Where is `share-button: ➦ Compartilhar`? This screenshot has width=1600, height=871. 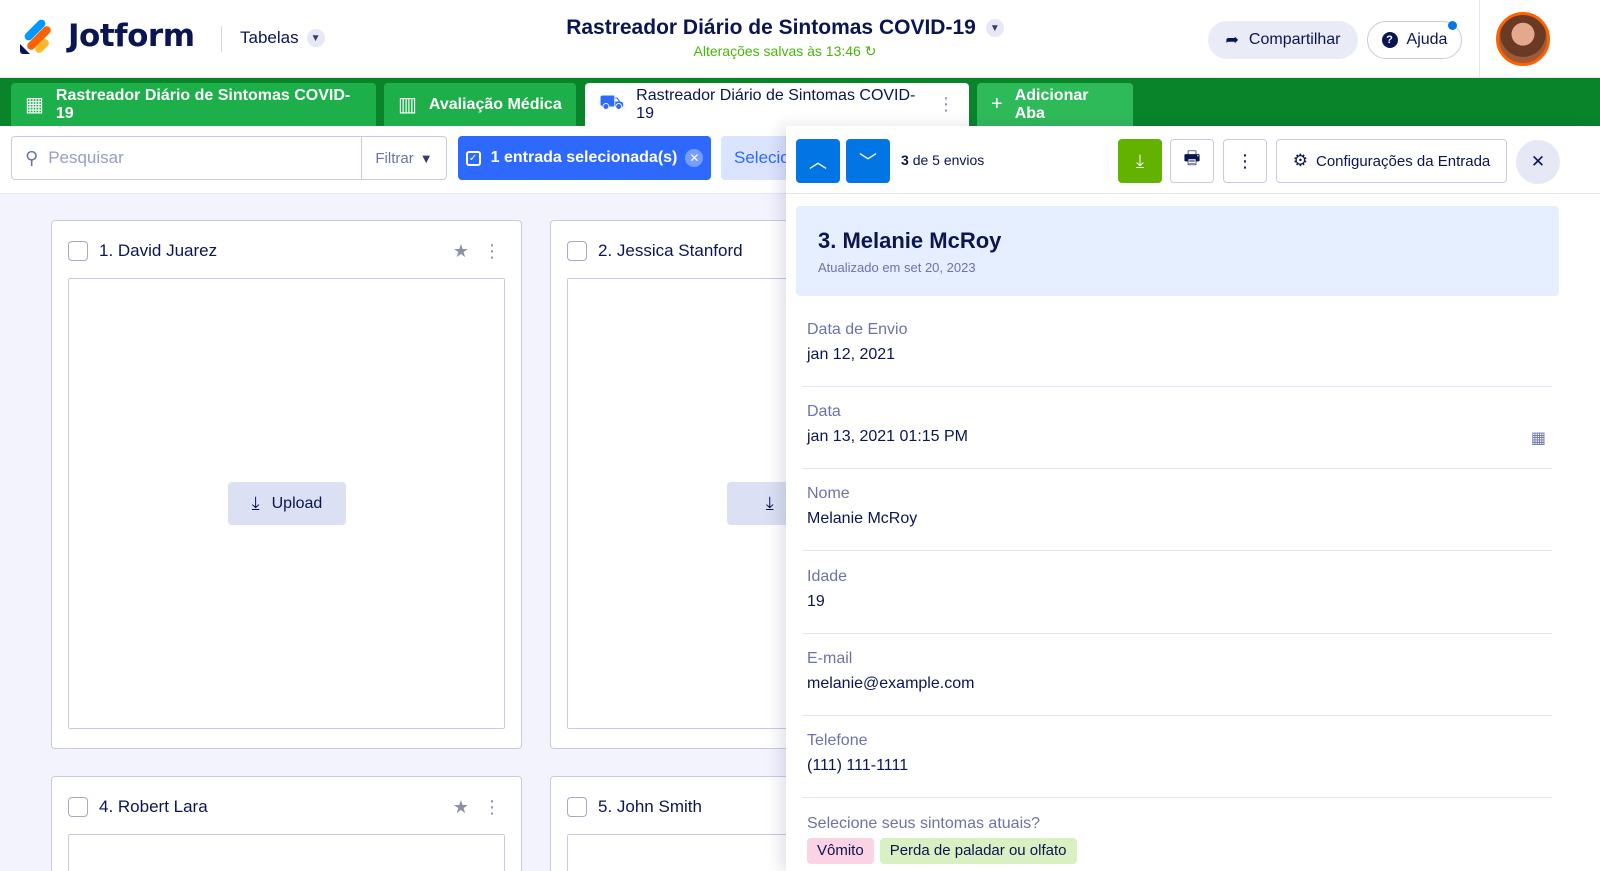 share-button: ➦ Compartilhar is located at coordinates (1283, 40).